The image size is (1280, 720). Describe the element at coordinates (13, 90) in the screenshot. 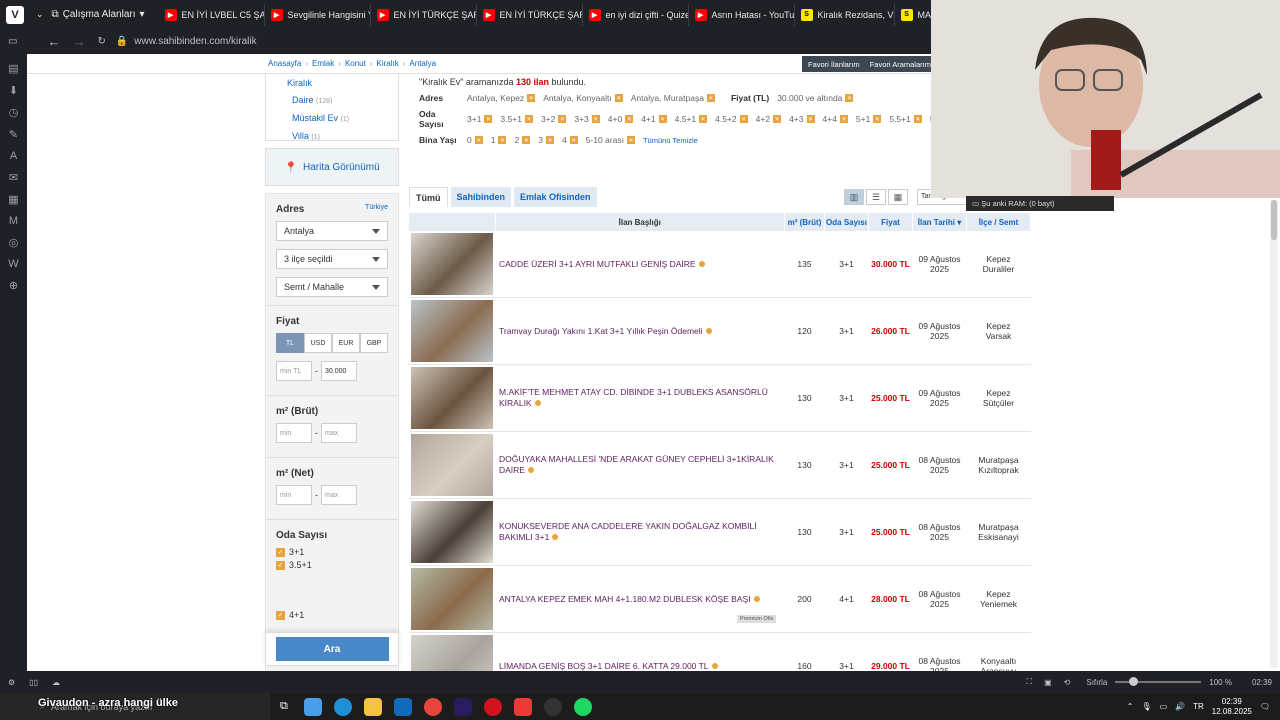

I see `downloads-icon: ⬇` at that location.